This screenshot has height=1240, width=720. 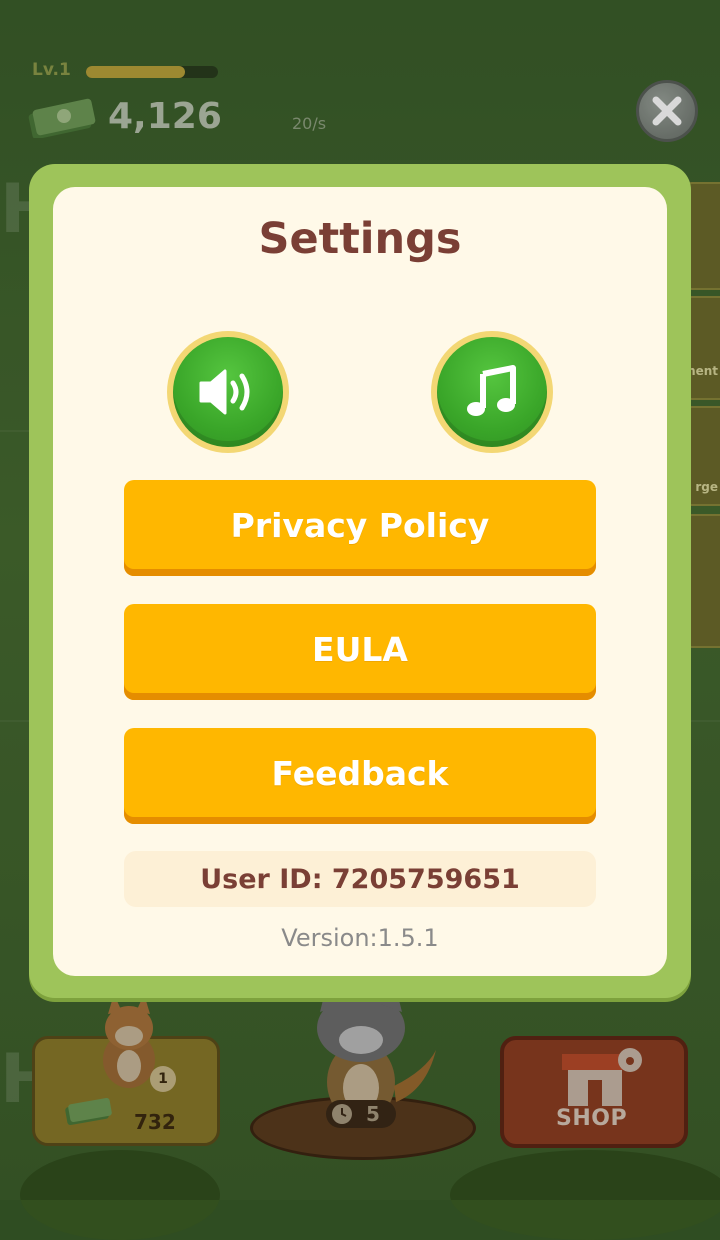 I want to click on music-toggle-inner, so click(x=492, y=392).